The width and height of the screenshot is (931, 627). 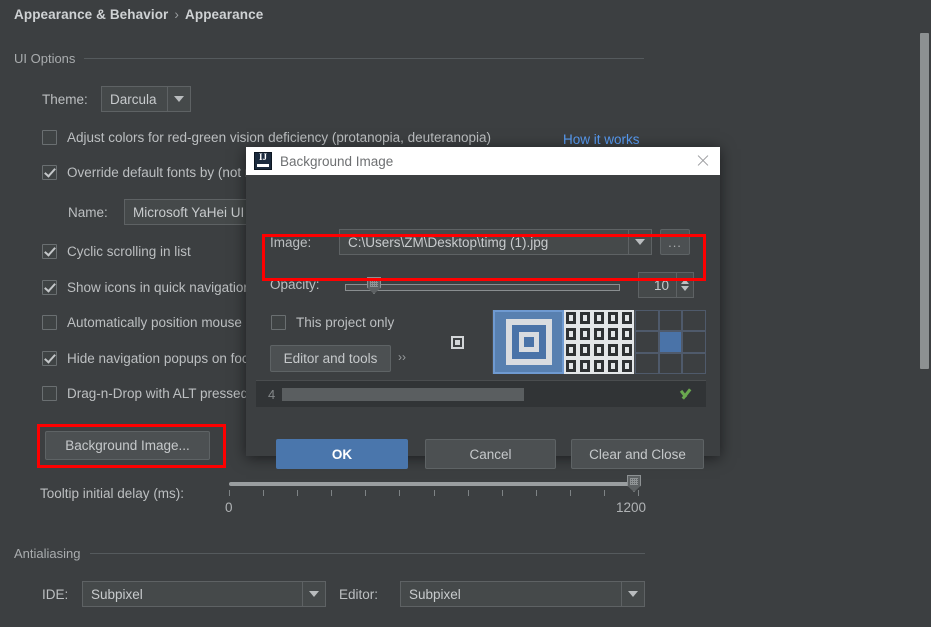 I want to click on breadcrumb: Appearance & Behavior › Appearance, so click(x=138, y=14).